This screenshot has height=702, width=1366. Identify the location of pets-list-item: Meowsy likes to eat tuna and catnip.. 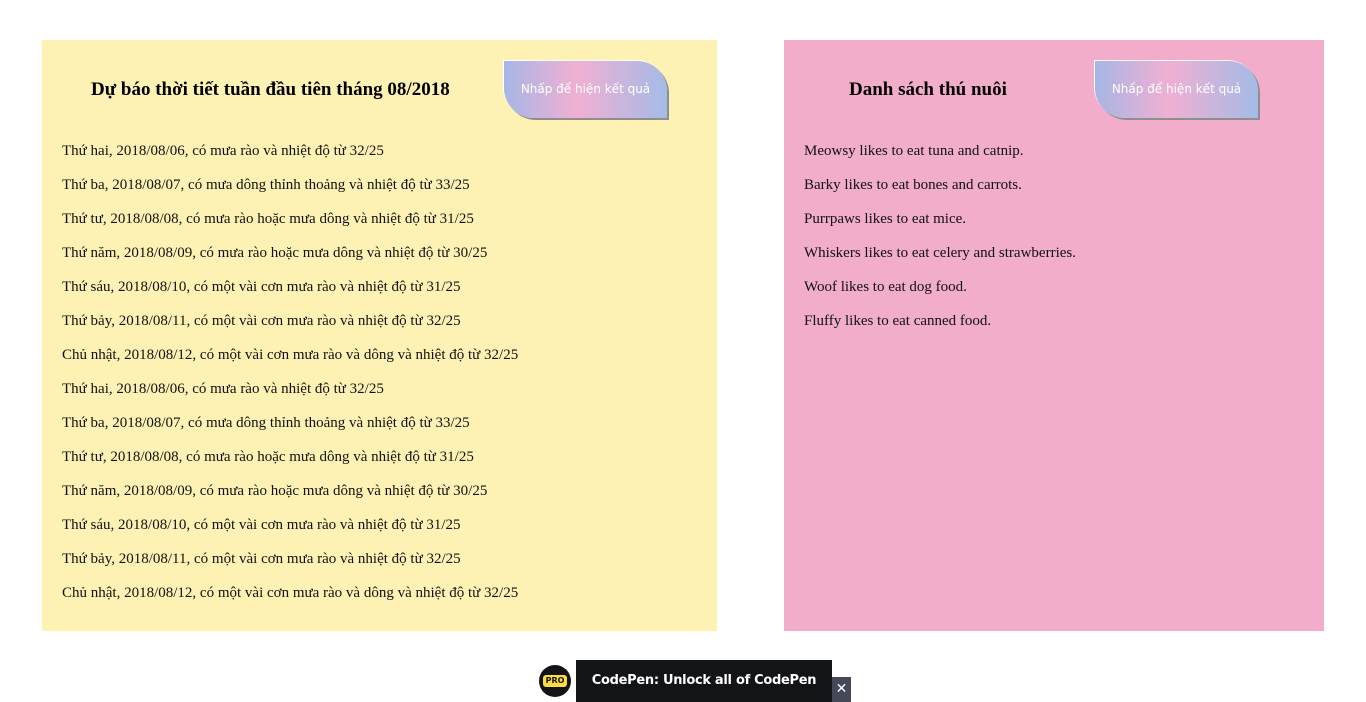
(914, 151).